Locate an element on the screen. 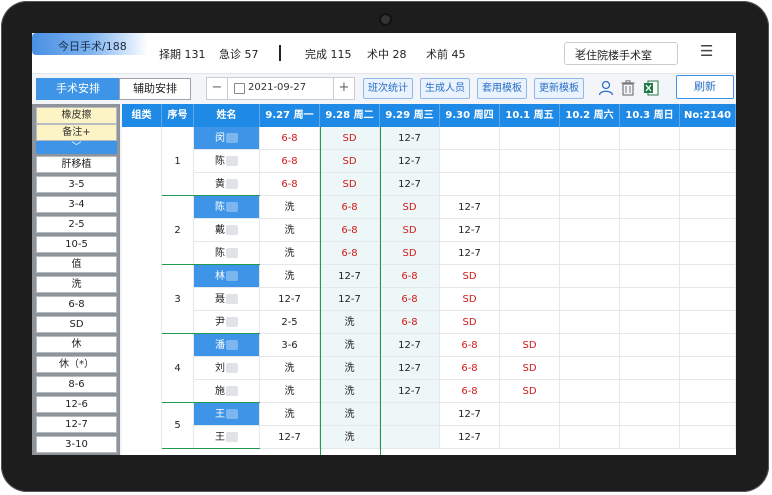 The image size is (772, 495). column-header: 9.28 周二 is located at coordinates (350, 115).